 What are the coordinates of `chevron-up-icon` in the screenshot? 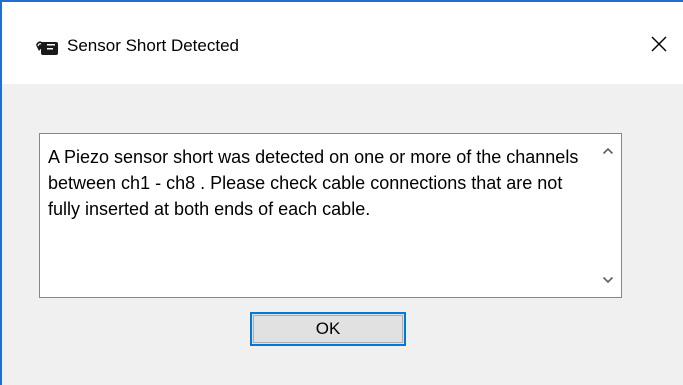 It's located at (608, 151).